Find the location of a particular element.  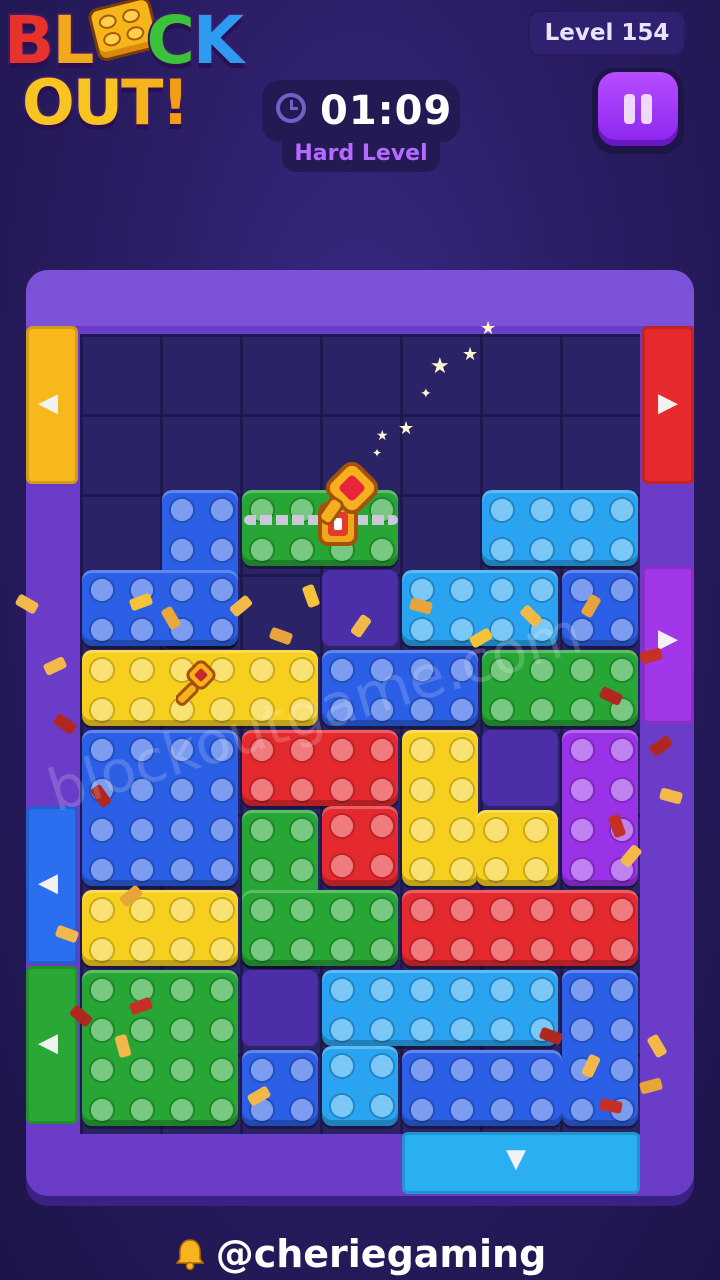

key-icon is located at coordinates (348, 503).